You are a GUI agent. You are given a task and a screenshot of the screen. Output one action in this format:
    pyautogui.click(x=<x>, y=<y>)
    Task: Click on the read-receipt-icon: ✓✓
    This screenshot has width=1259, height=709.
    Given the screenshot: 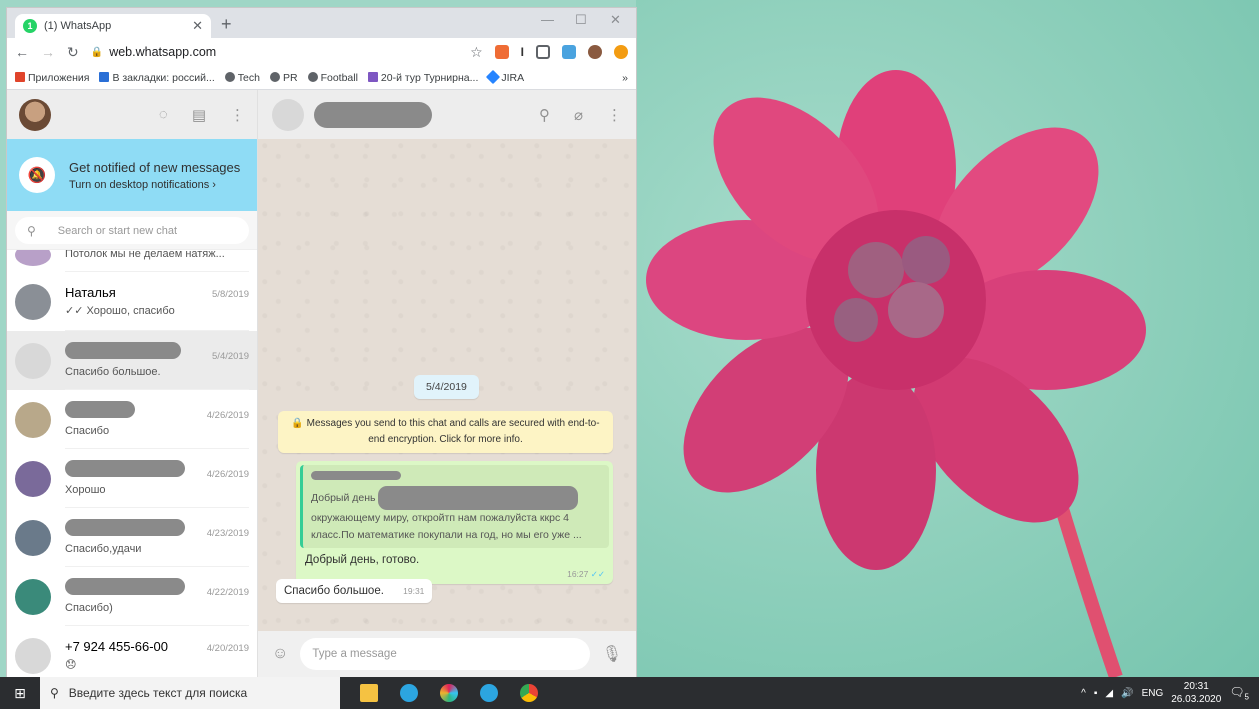 What is the action you would take?
    pyautogui.click(x=597, y=574)
    